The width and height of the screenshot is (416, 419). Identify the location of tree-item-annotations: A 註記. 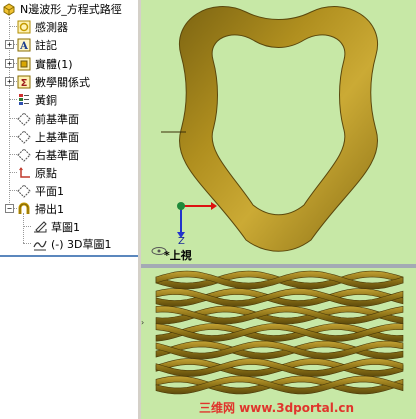
(37, 44).